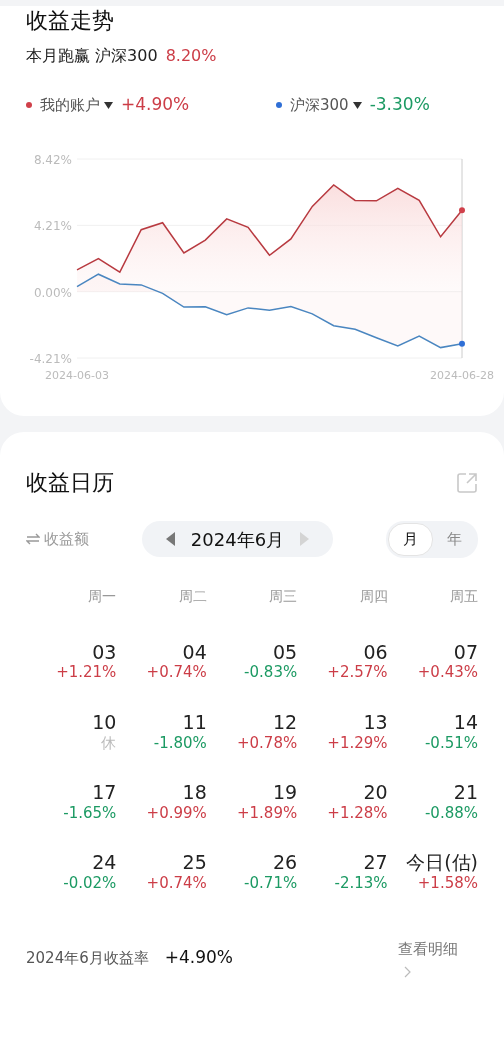 The height and width of the screenshot is (1058, 504). I want to click on weekday-label: 周五, so click(463, 596).